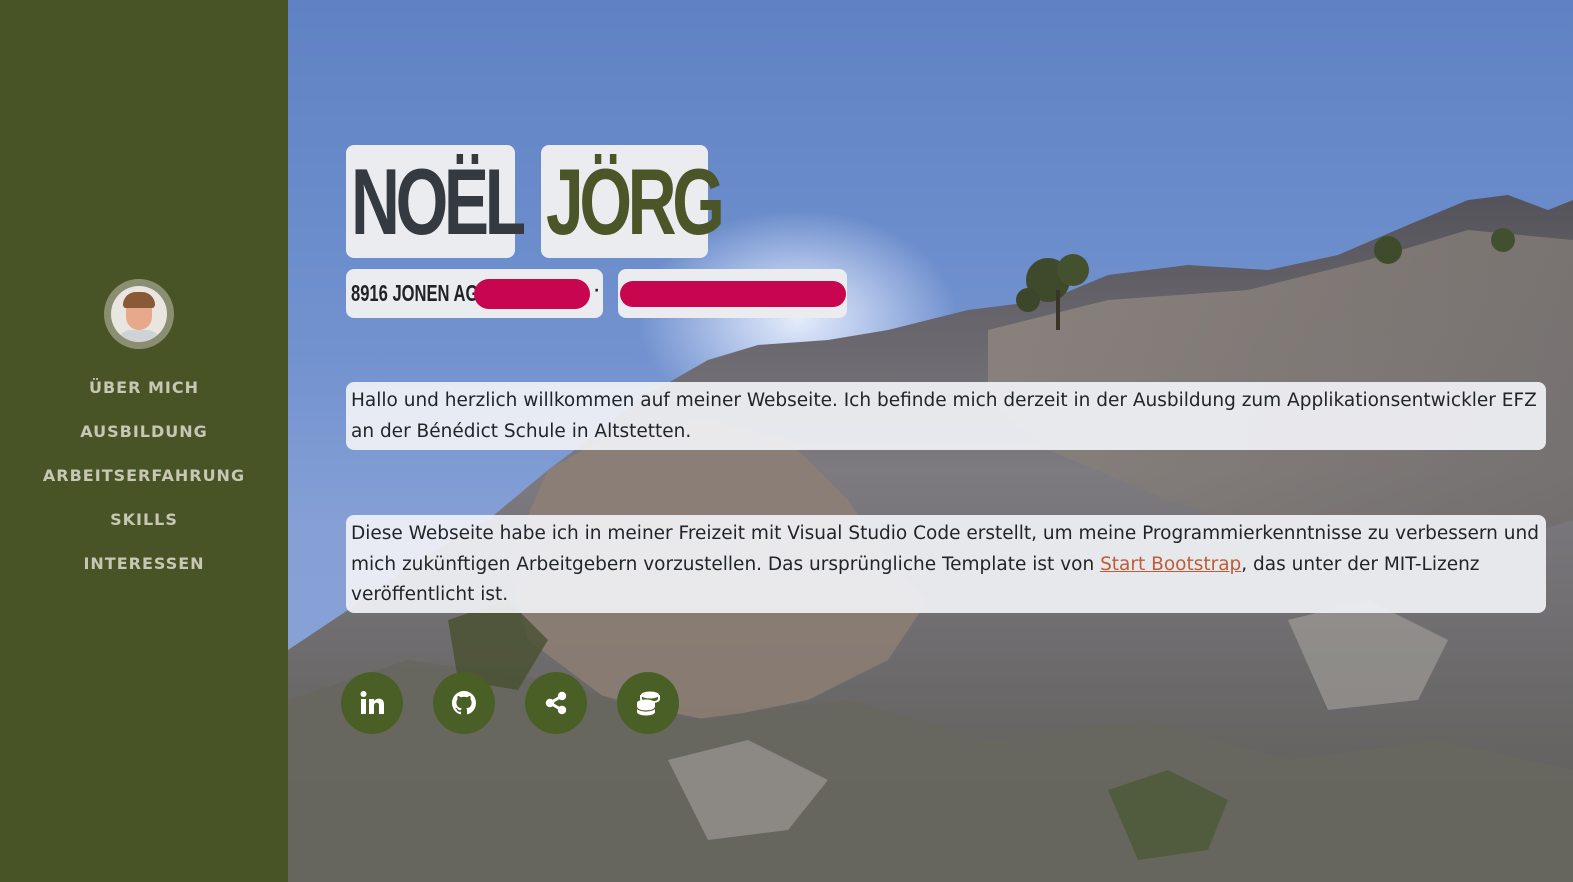 The width and height of the screenshot is (1573, 882). I want to click on linkedin-icon, so click(372, 702).